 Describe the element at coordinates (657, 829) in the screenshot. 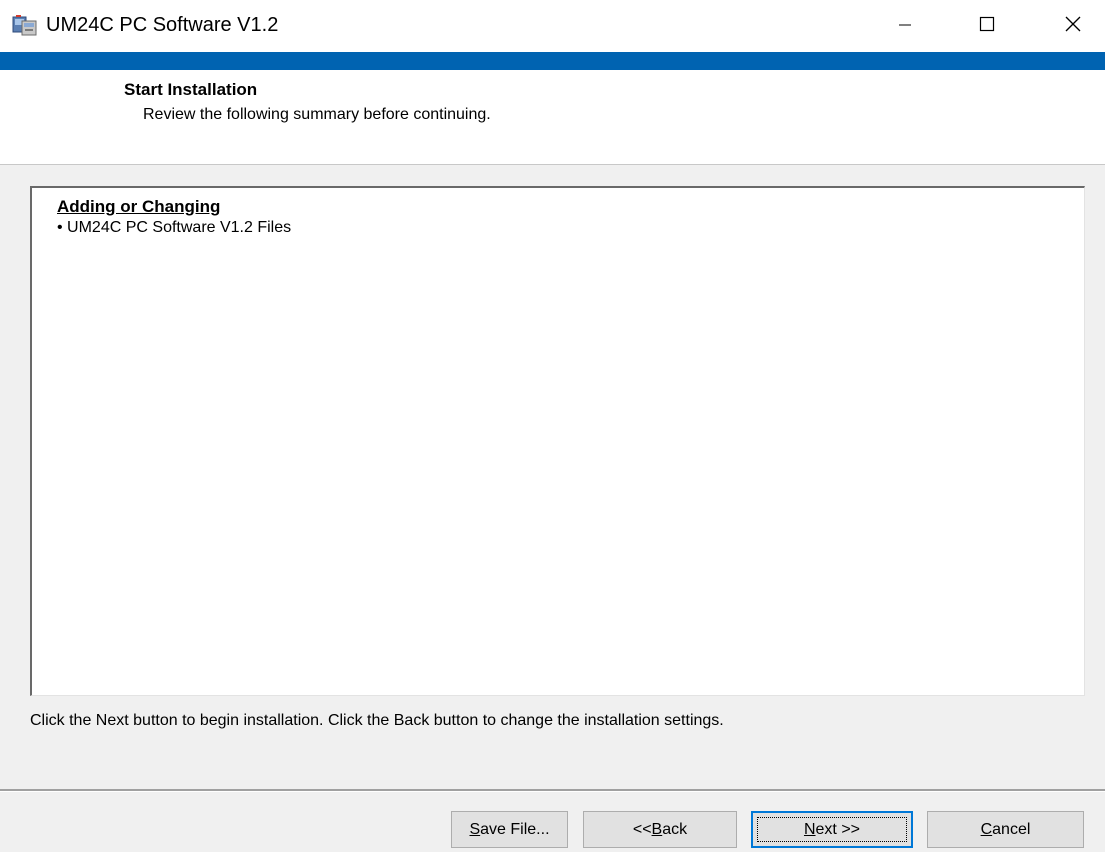

I see `back-button-accel: B` at that location.